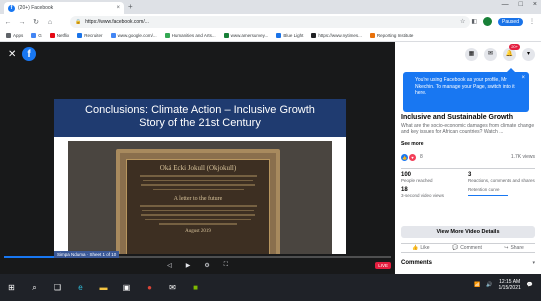 The width and height of the screenshot is (541, 301). Describe the element at coordinates (501, 180) in the screenshot. I see `insight-label: Reactions, comments and shares` at that location.